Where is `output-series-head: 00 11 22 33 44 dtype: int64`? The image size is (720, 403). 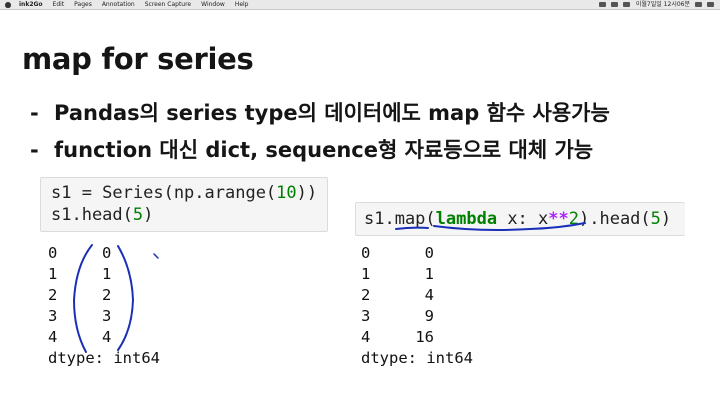 output-series-head: 00 11 22 33 44 dtype: int64 is located at coordinates (118, 306).